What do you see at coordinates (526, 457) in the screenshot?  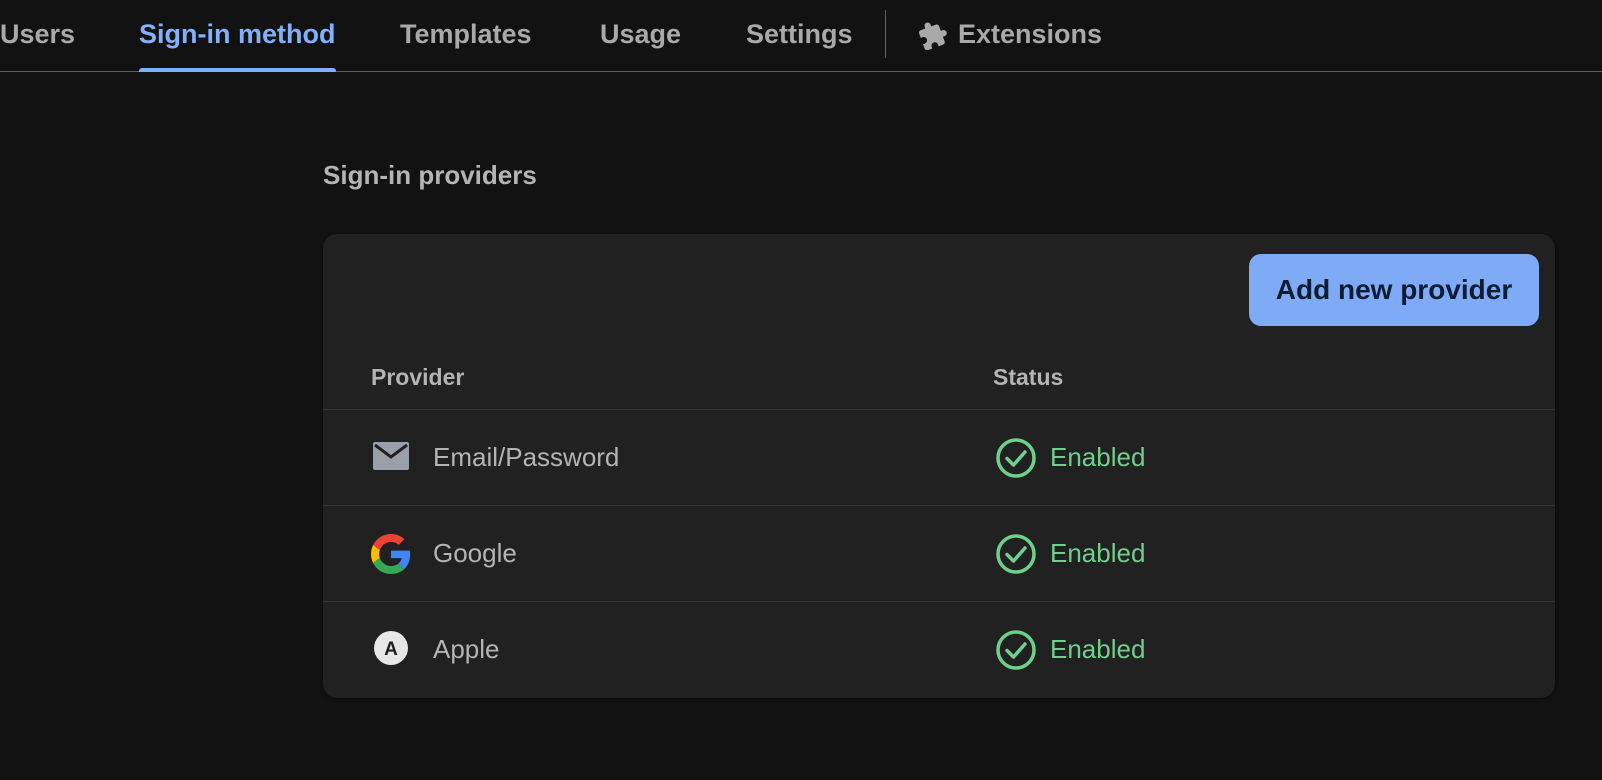 I see `provider-name: Email/Password` at bounding box center [526, 457].